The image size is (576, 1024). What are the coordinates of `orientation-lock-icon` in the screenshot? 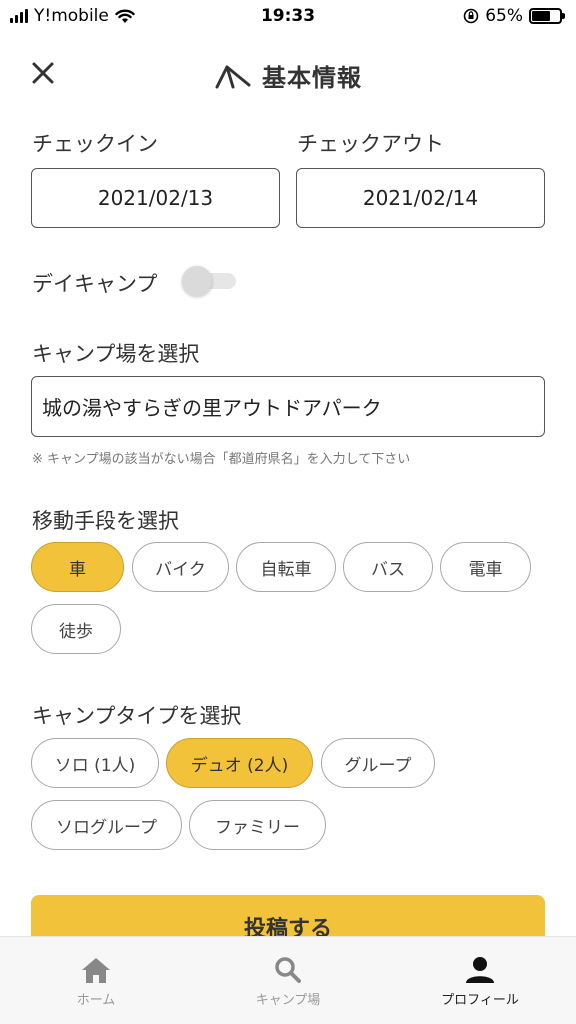 It's located at (471, 16).